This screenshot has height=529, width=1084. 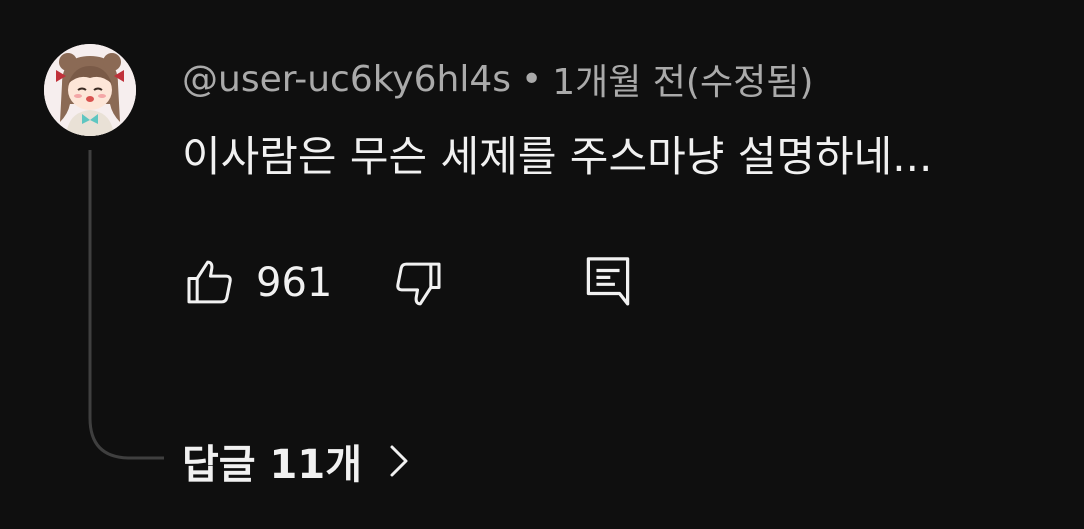 I want to click on reply-button, so click(x=608, y=282).